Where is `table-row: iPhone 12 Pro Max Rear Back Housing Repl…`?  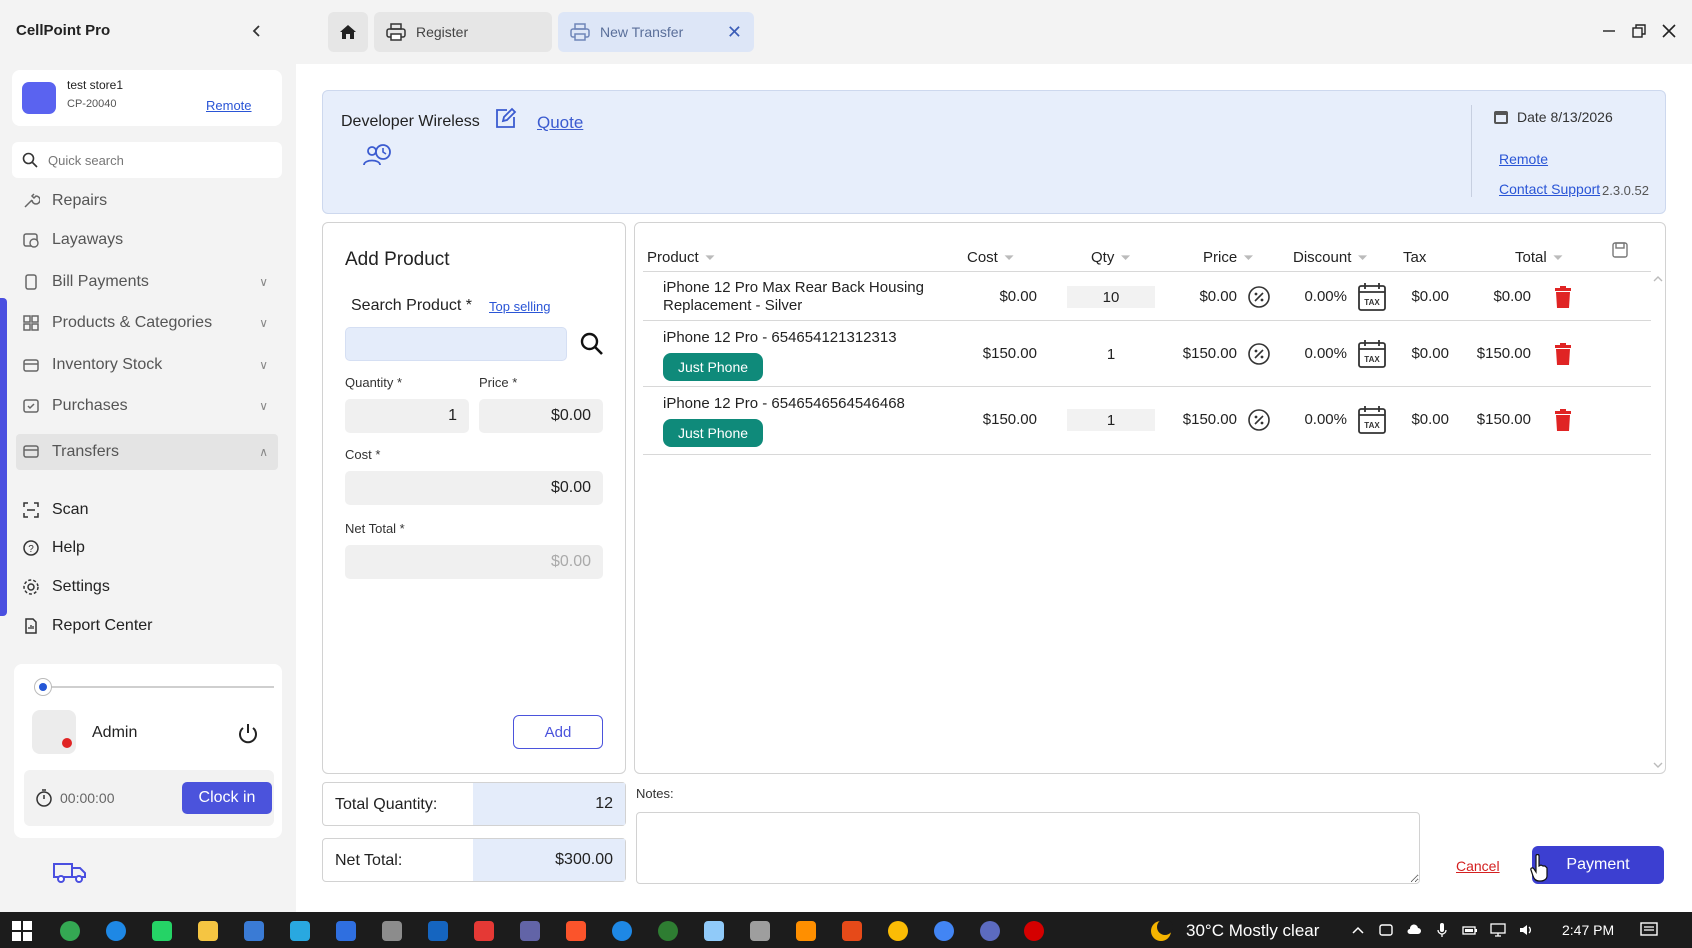
table-row: iPhone 12 Pro Max Rear Back Housing Repl… is located at coordinates (1147, 297).